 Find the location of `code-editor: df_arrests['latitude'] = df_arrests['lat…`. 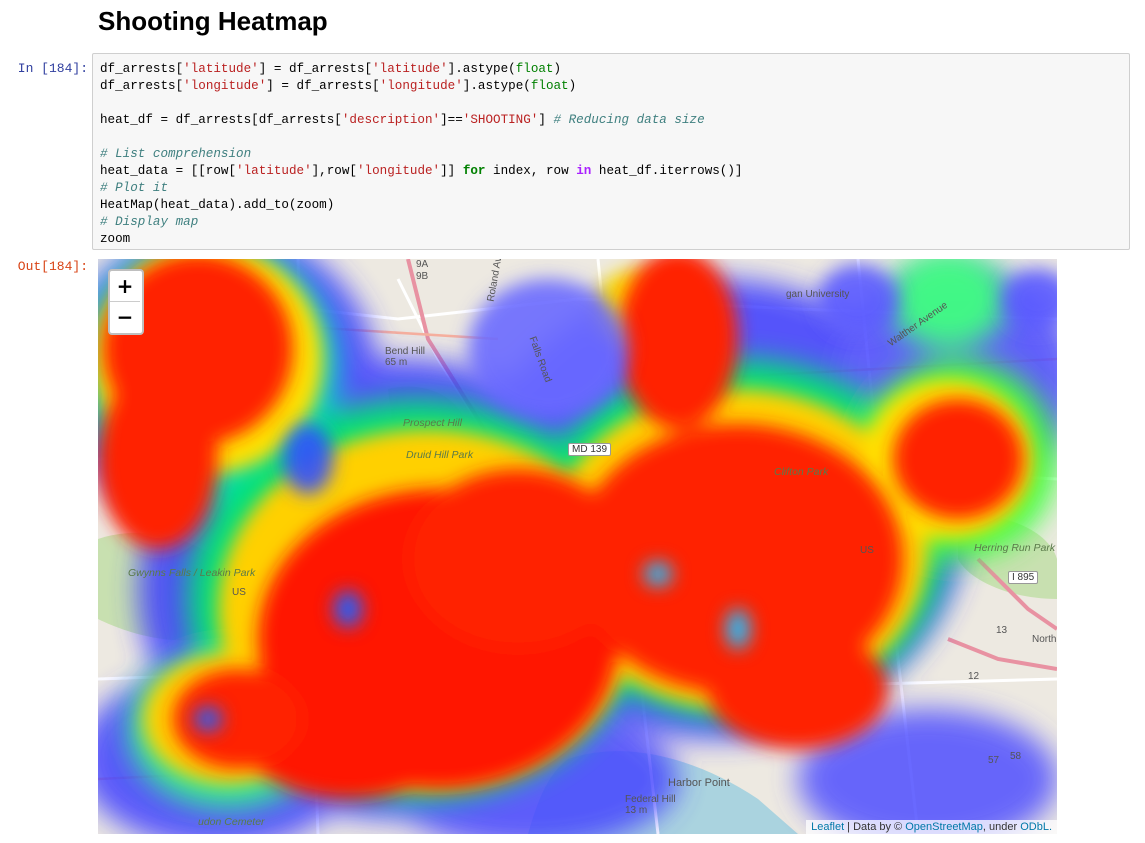

code-editor: df_arrests['latitude'] = df_arrests['lat… is located at coordinates (421, 154).